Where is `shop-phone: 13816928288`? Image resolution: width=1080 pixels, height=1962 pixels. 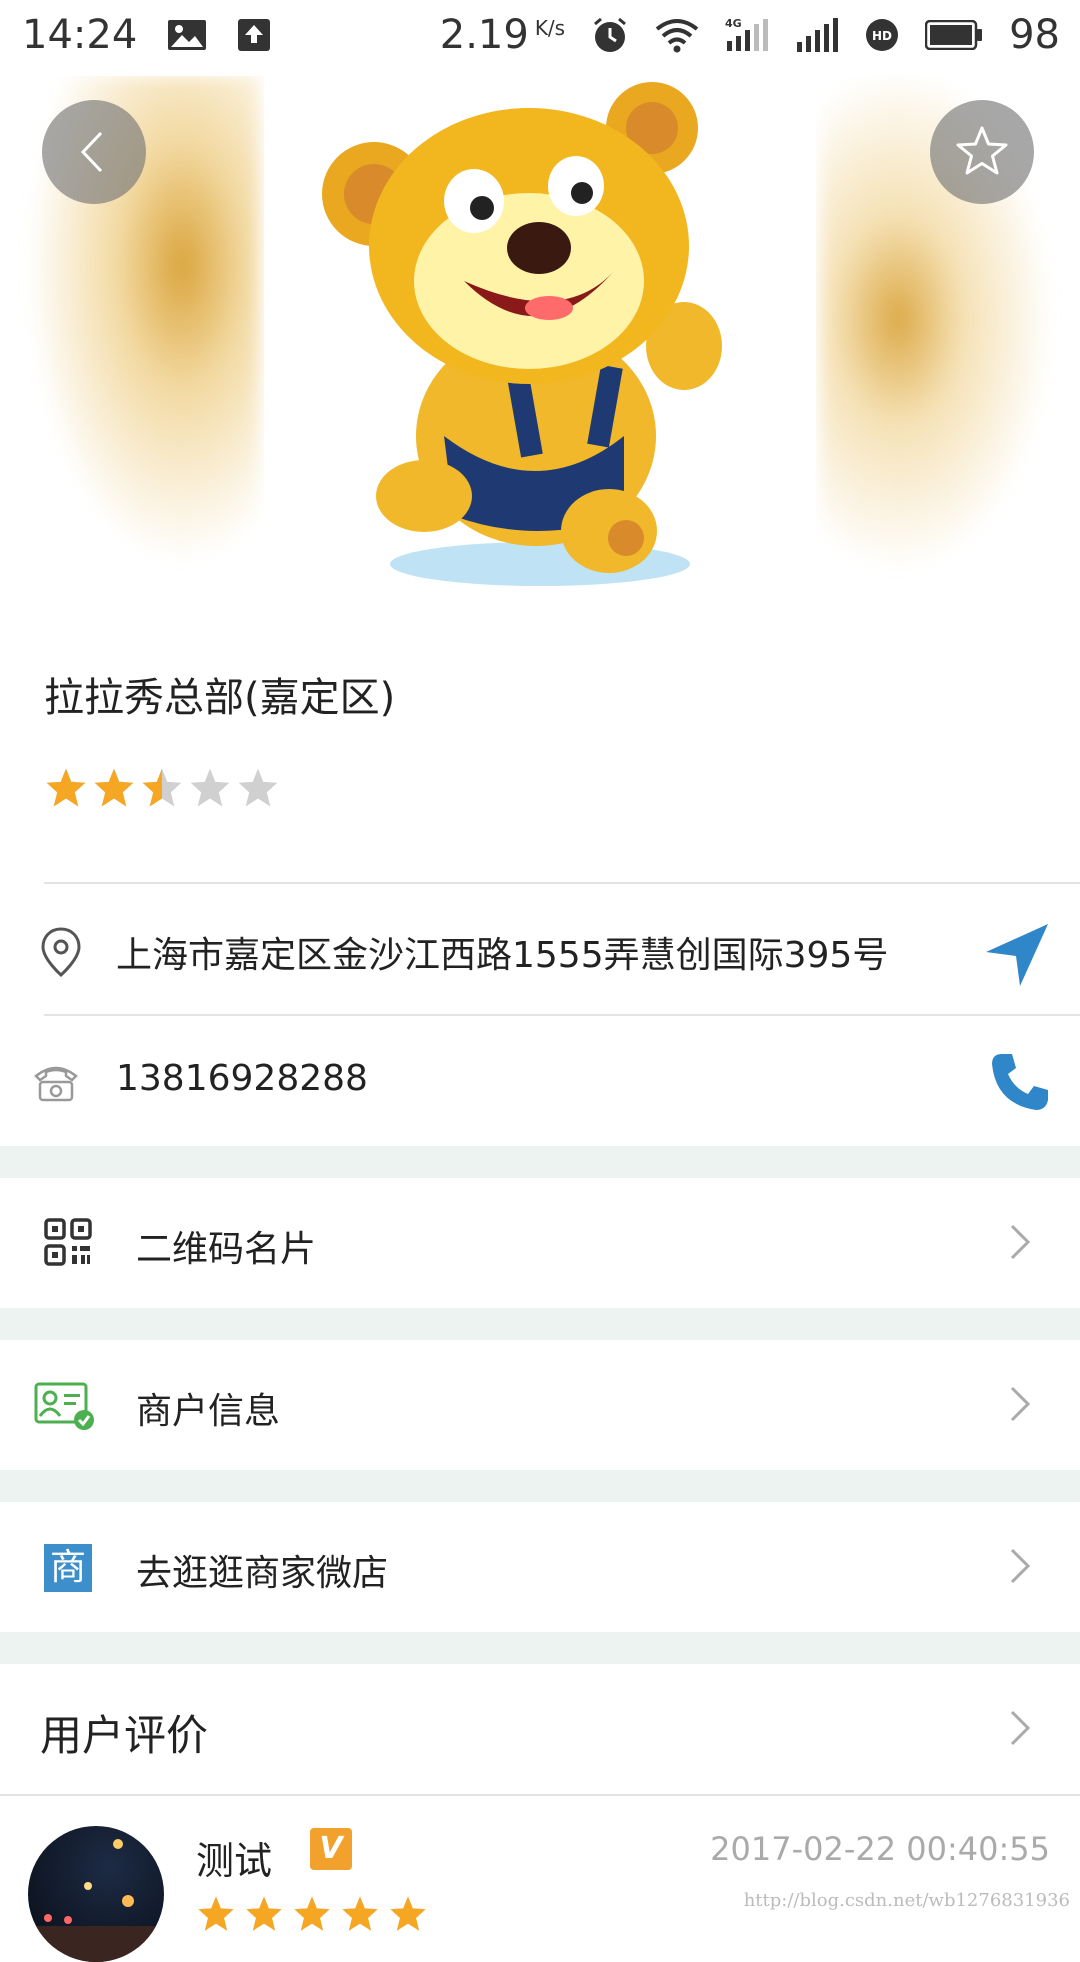 shop-phone: 13816928288 is located at coordinates (242, 1078).